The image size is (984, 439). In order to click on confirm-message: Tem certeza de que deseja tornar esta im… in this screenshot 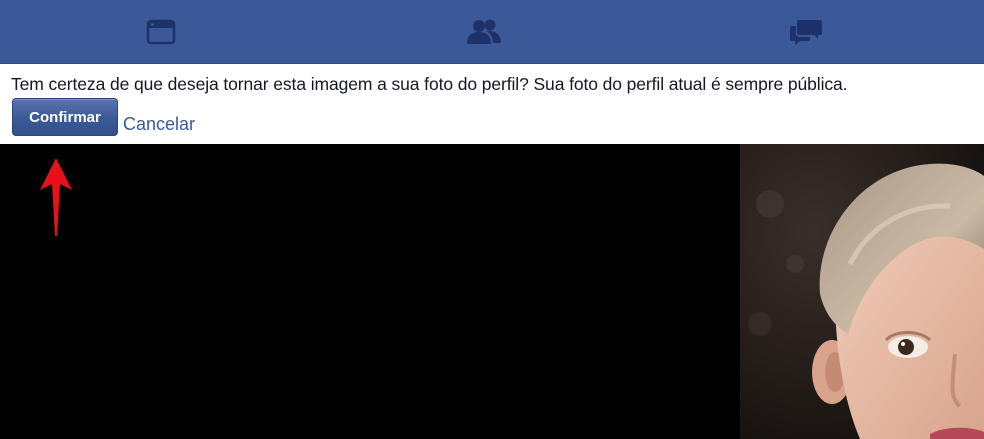, I will do `click(429, 84)`.